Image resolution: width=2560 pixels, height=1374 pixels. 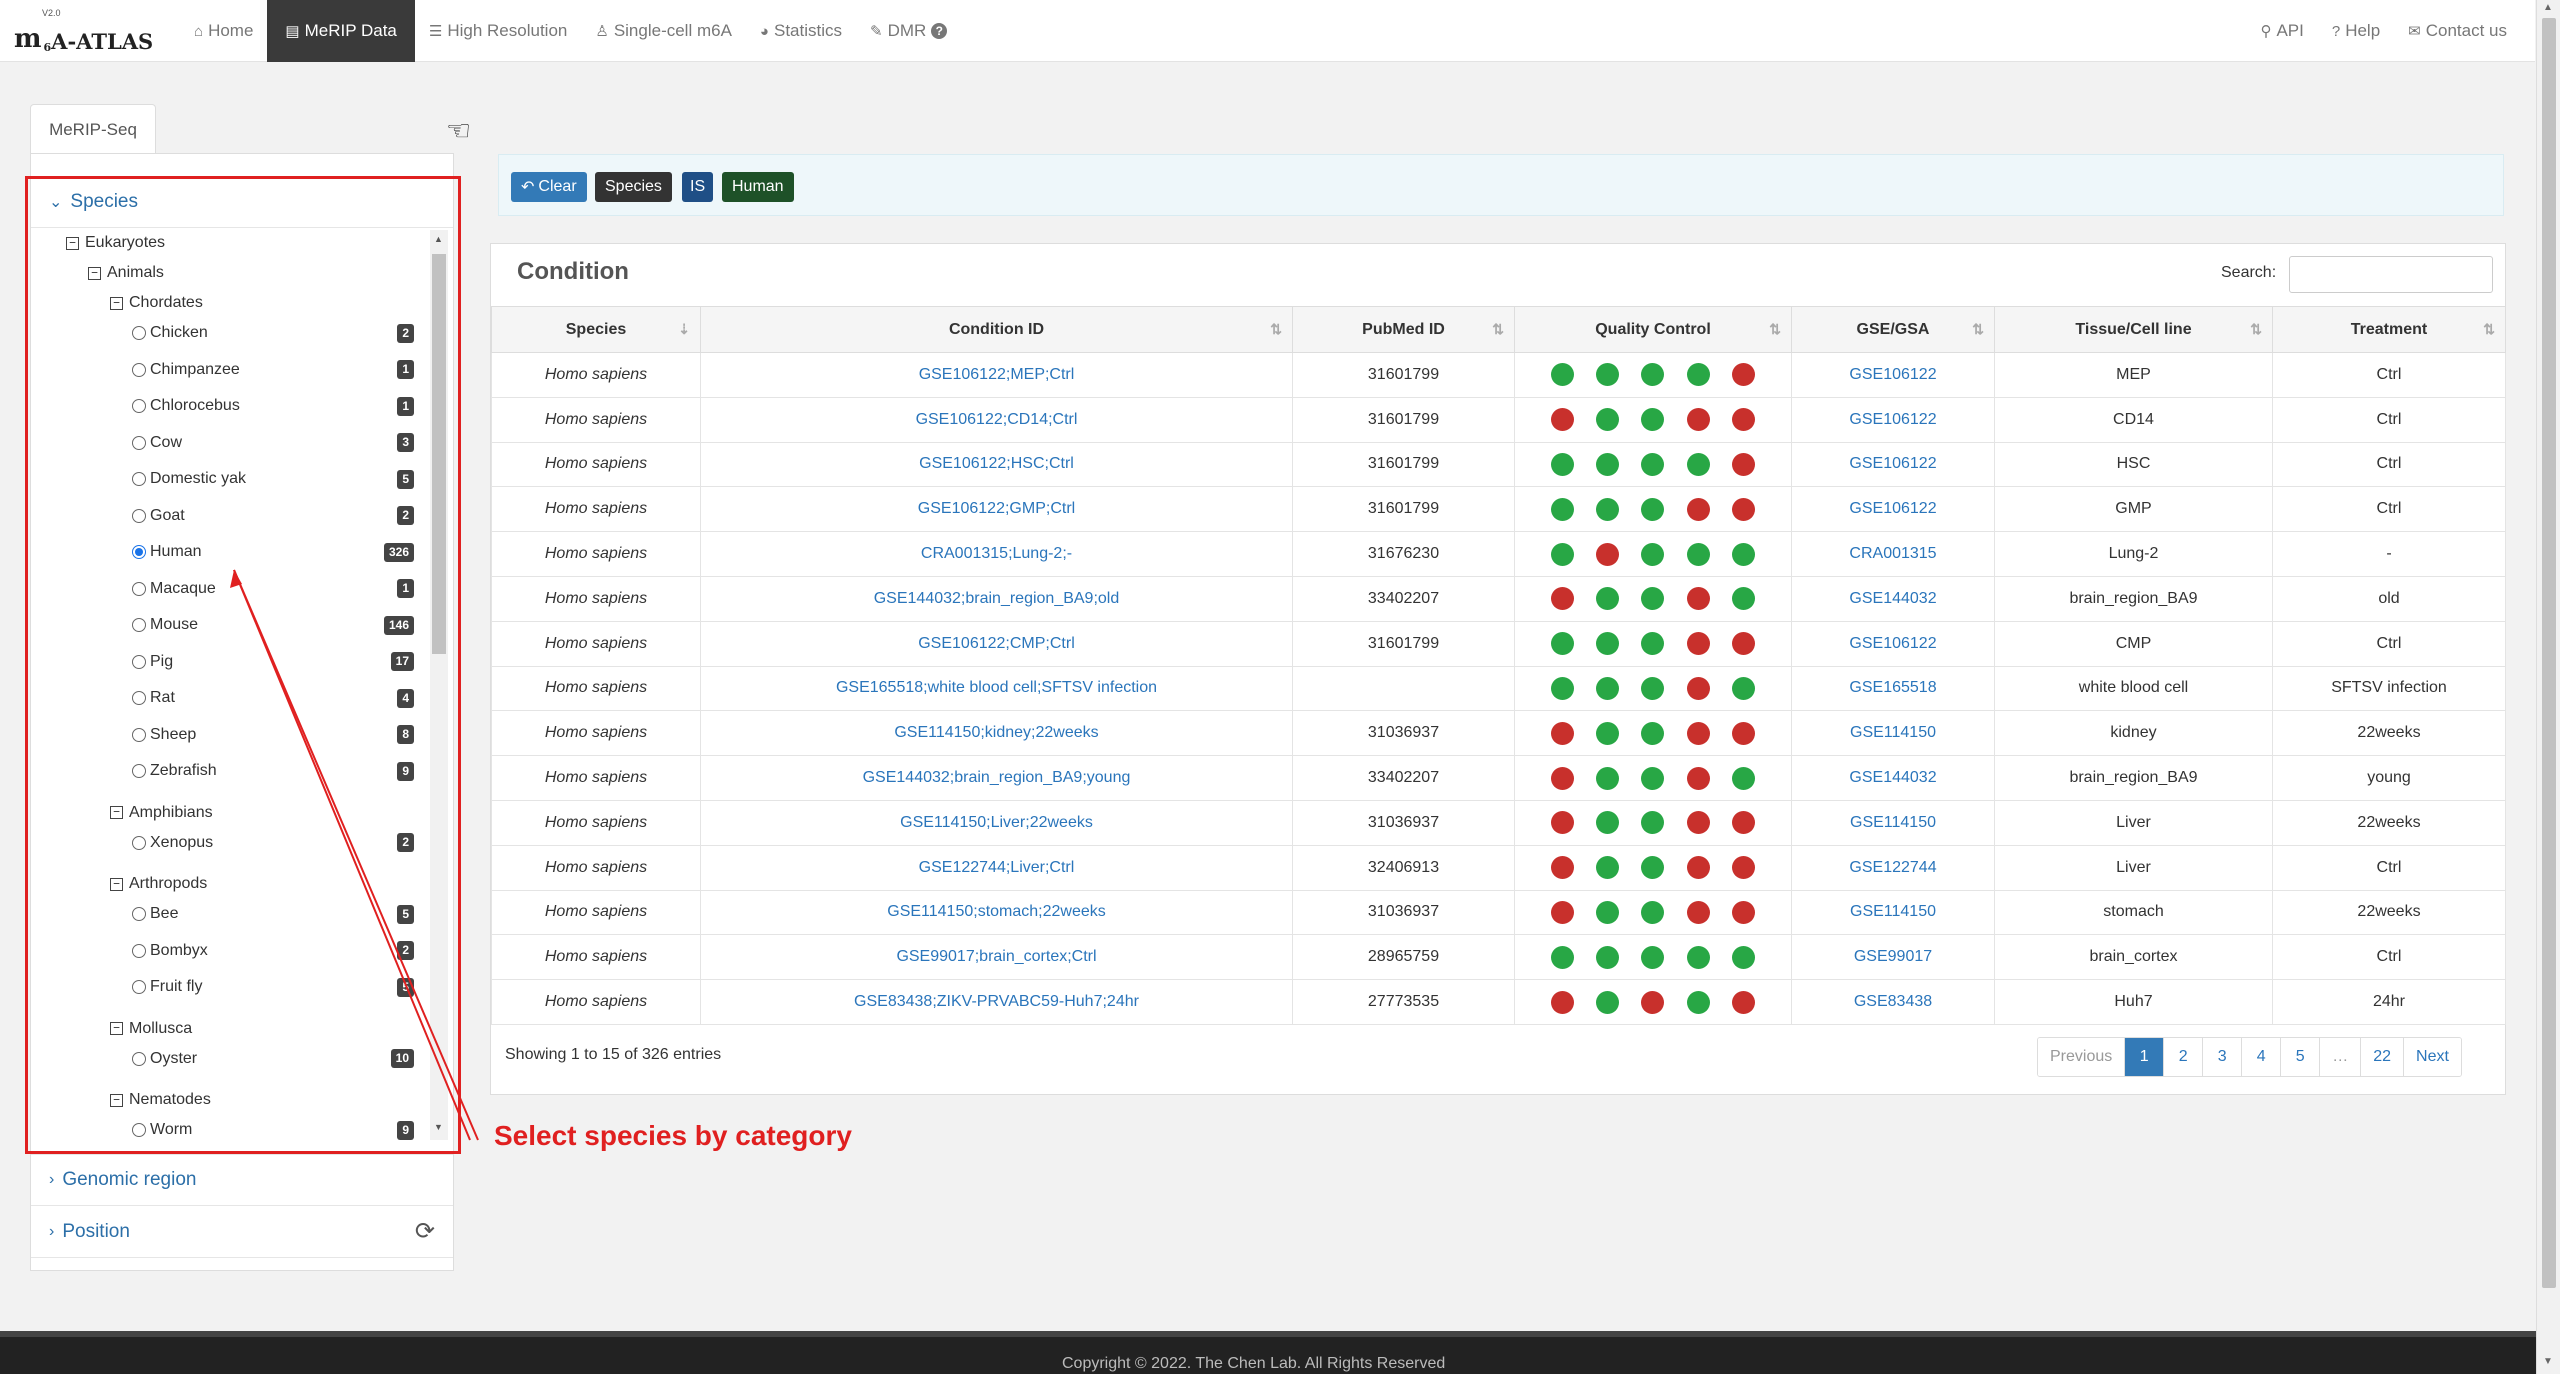 I want to click on condition-id-link: GSE144032;brain_region_BA9;old, so click(x=997, y=598).